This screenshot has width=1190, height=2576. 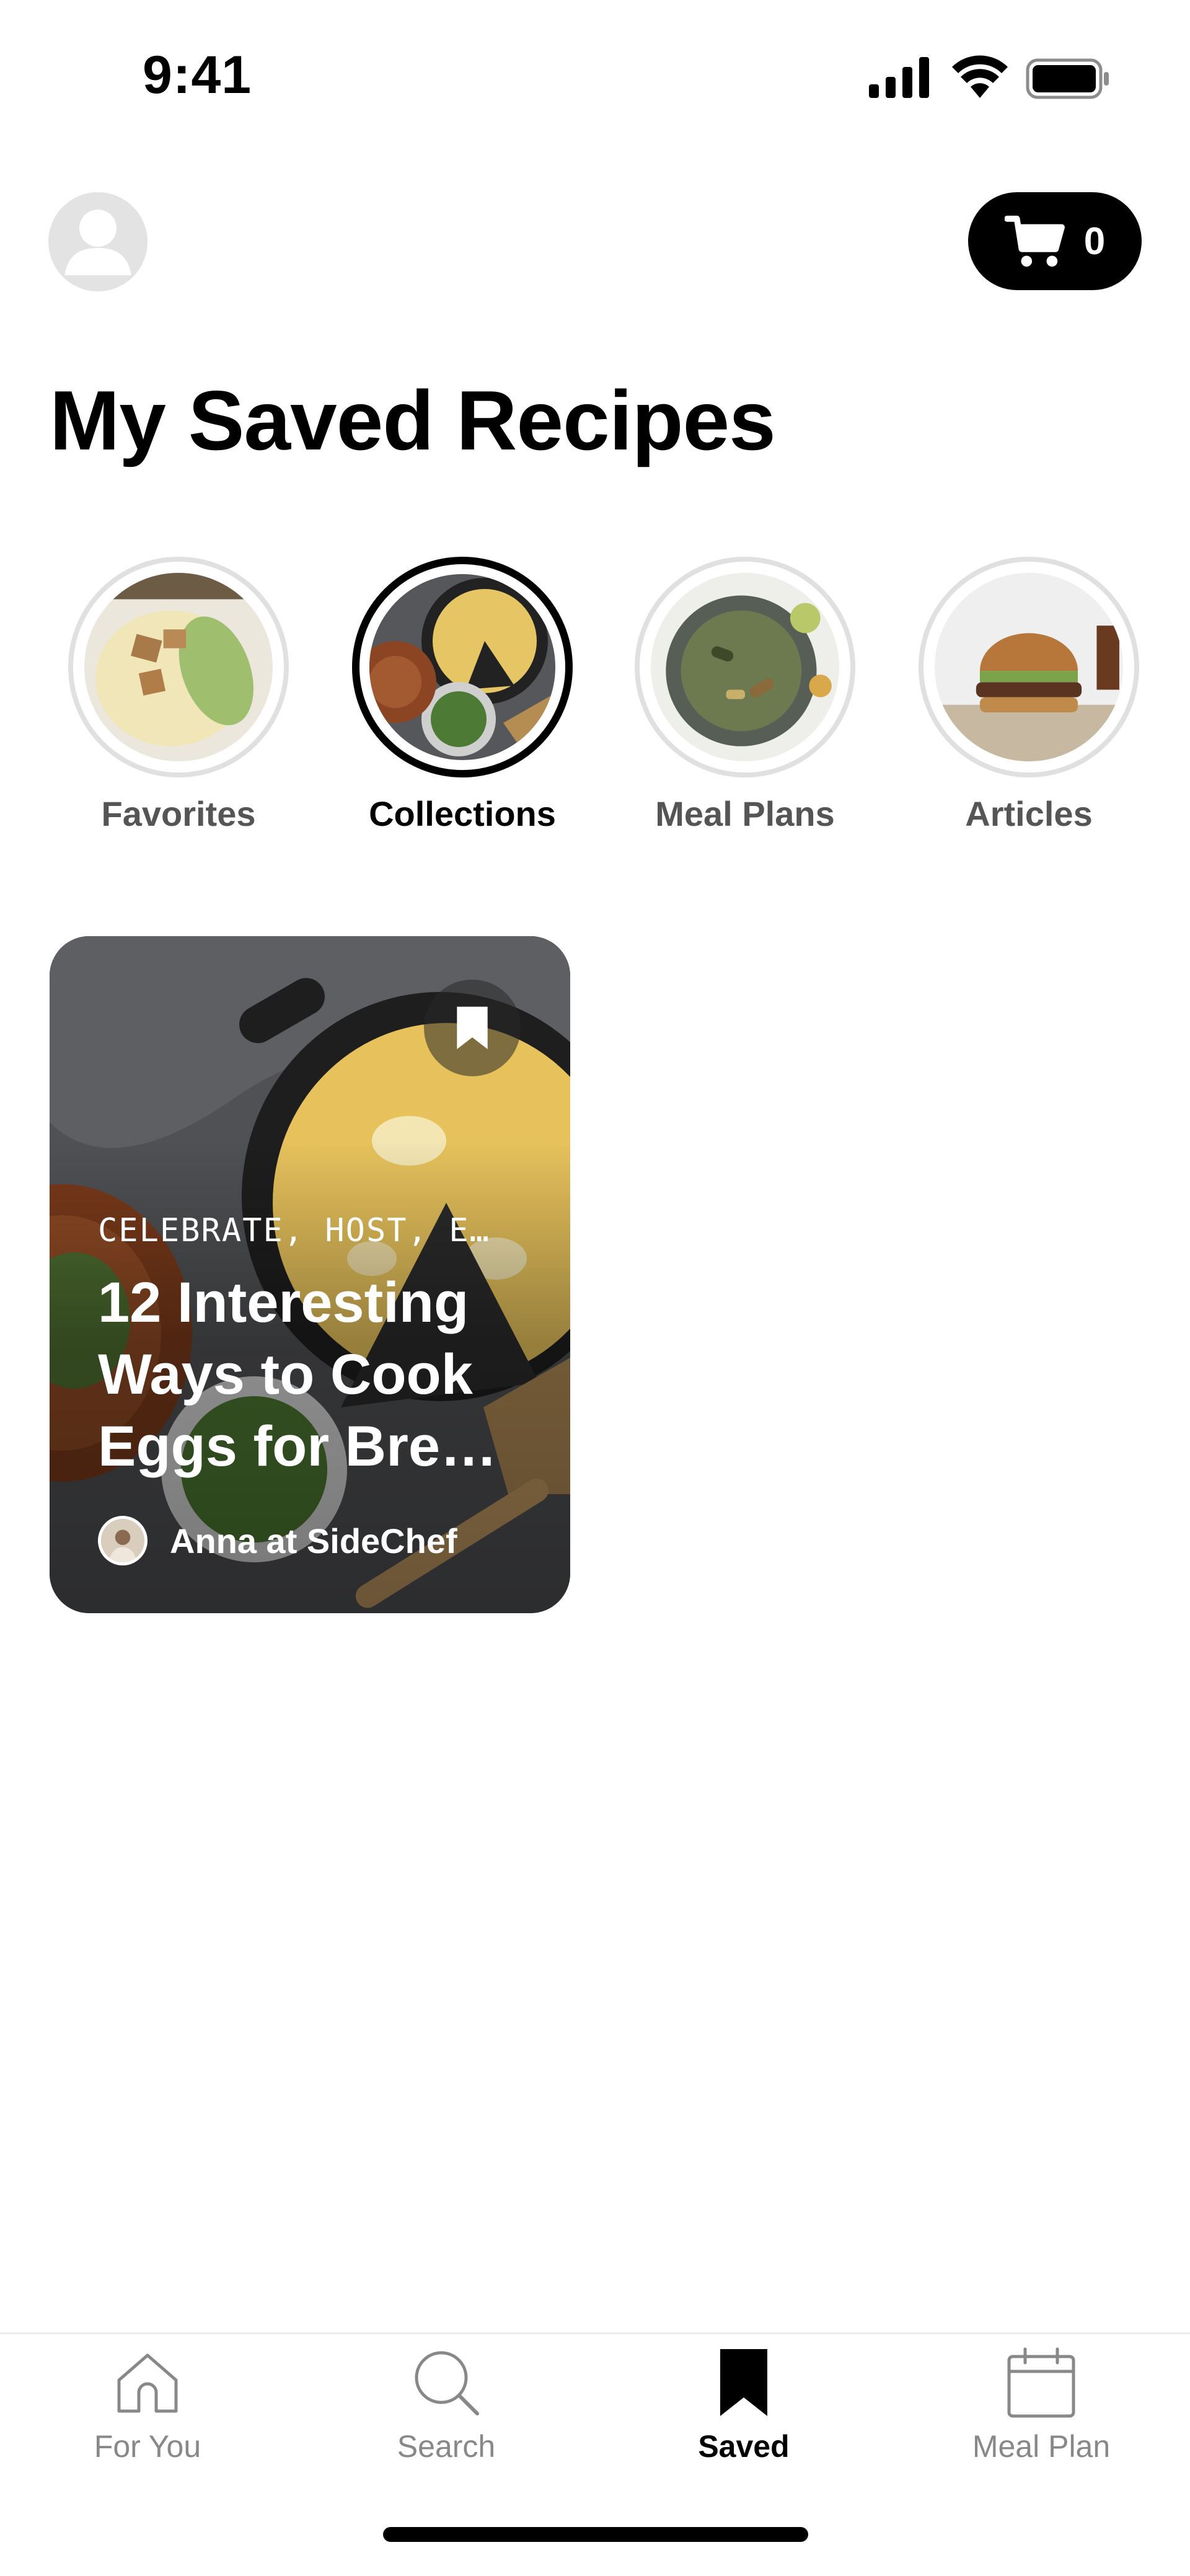 I want to click on card-author: Anna at SideChef, so click(x=277, y=1540).